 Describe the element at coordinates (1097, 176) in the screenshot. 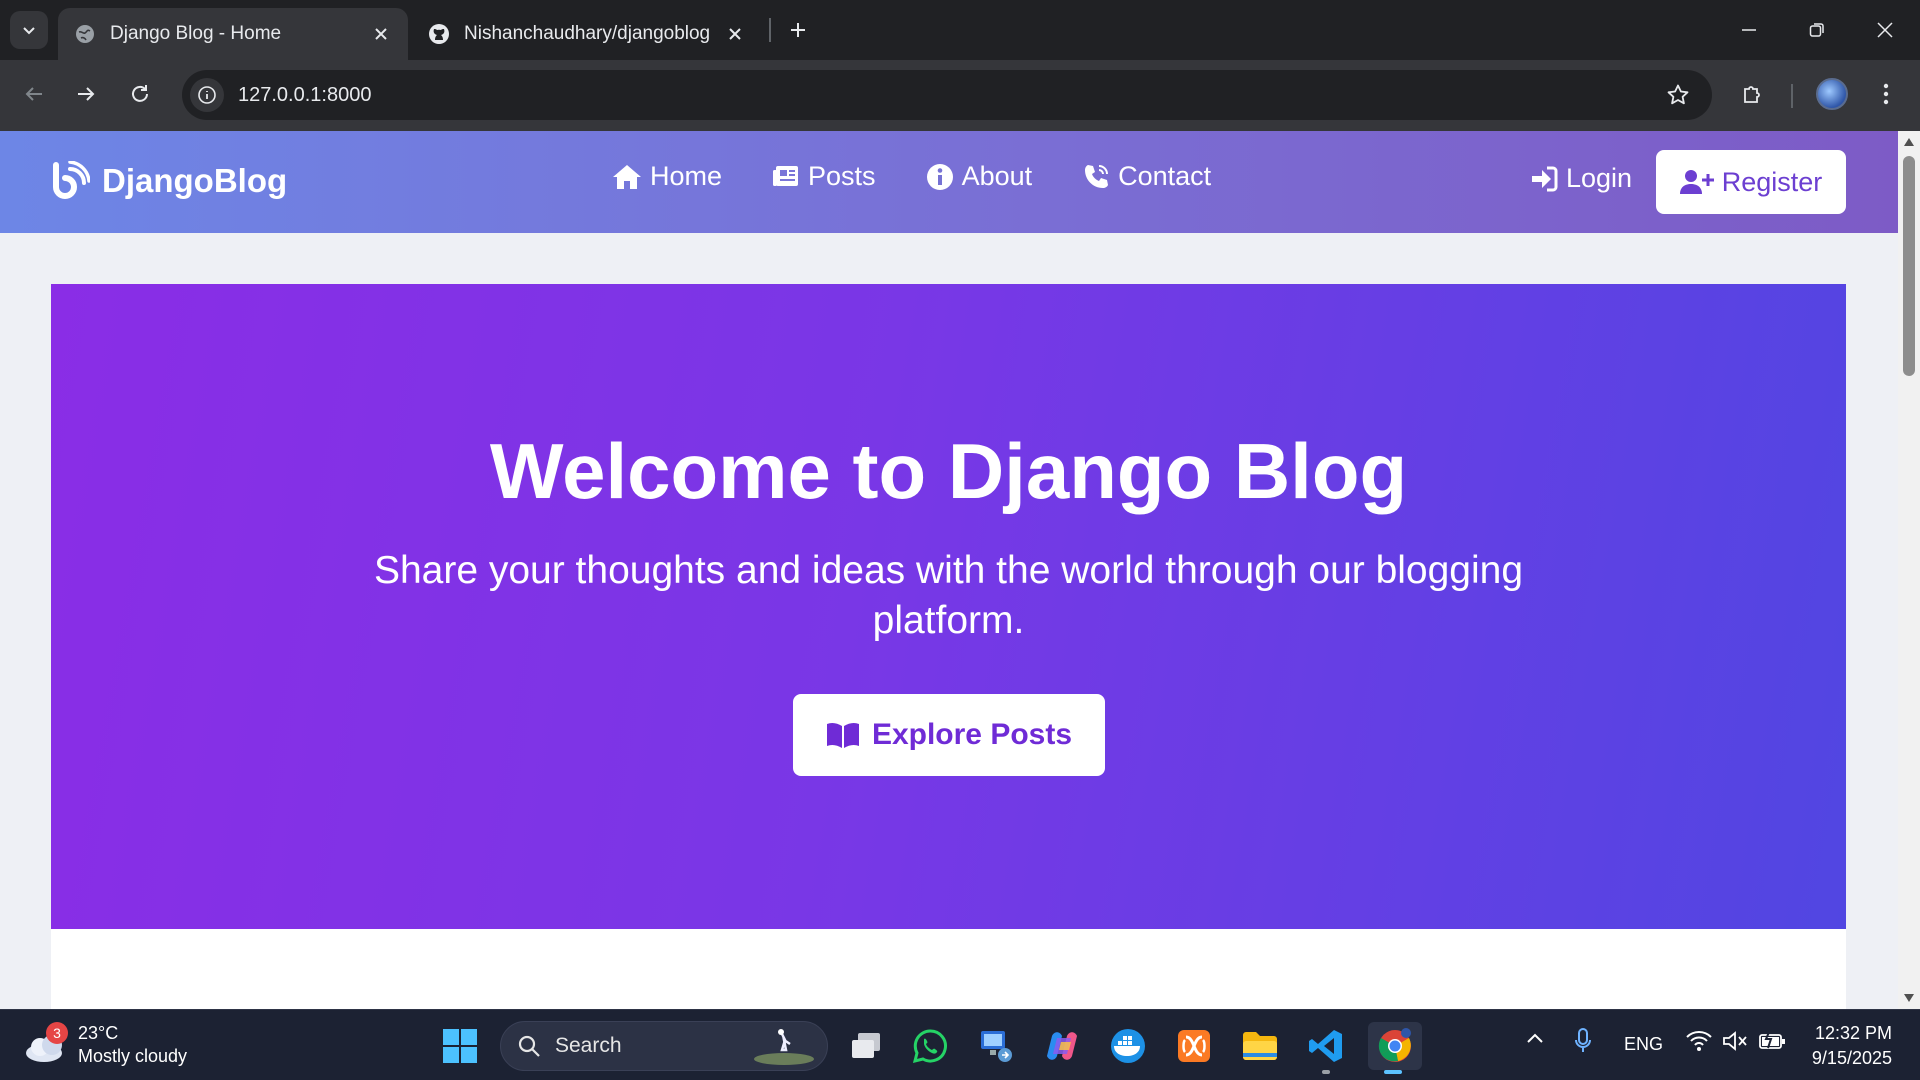

I see `phone-icon` at that location.